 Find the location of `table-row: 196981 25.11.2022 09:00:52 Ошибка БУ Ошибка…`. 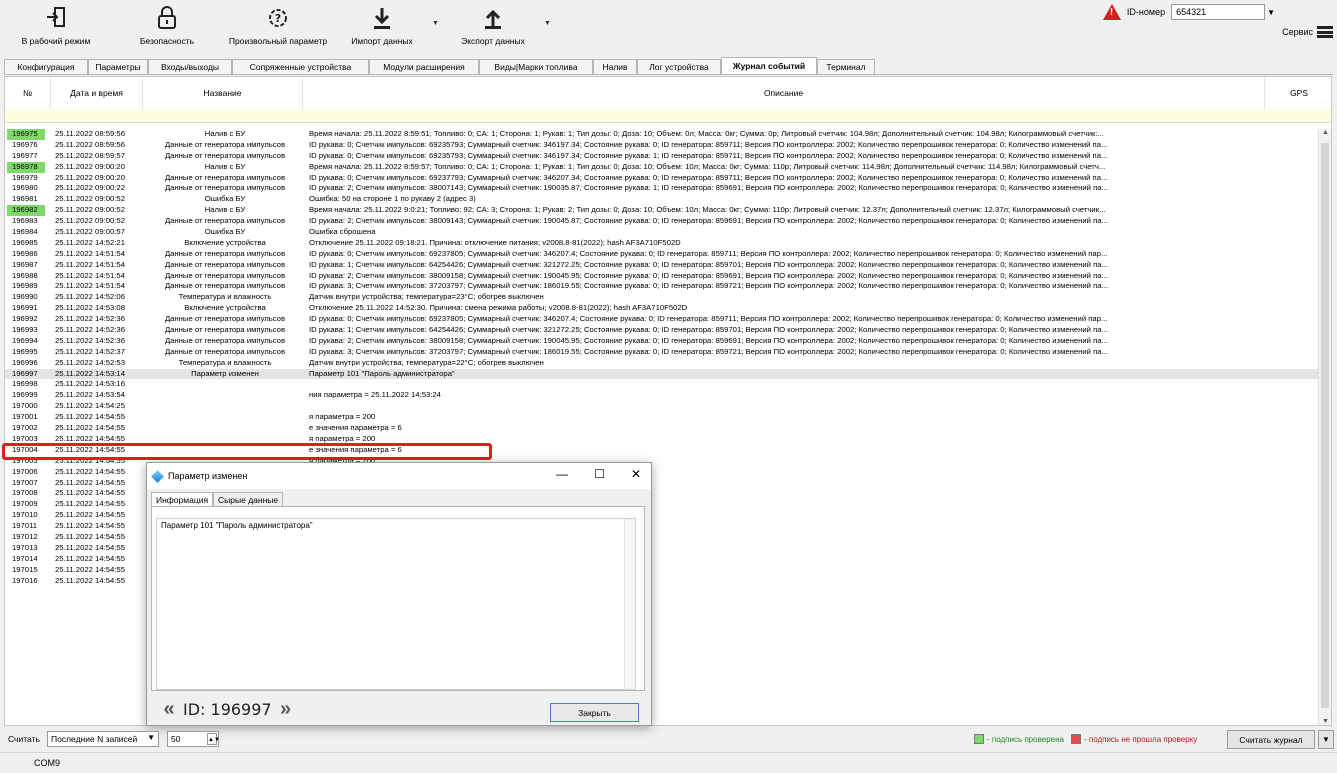

table-row: 196981 25.11.2022 09:00:52 Ошибка БУ Ошибка… is located at coordinates (662, 199).